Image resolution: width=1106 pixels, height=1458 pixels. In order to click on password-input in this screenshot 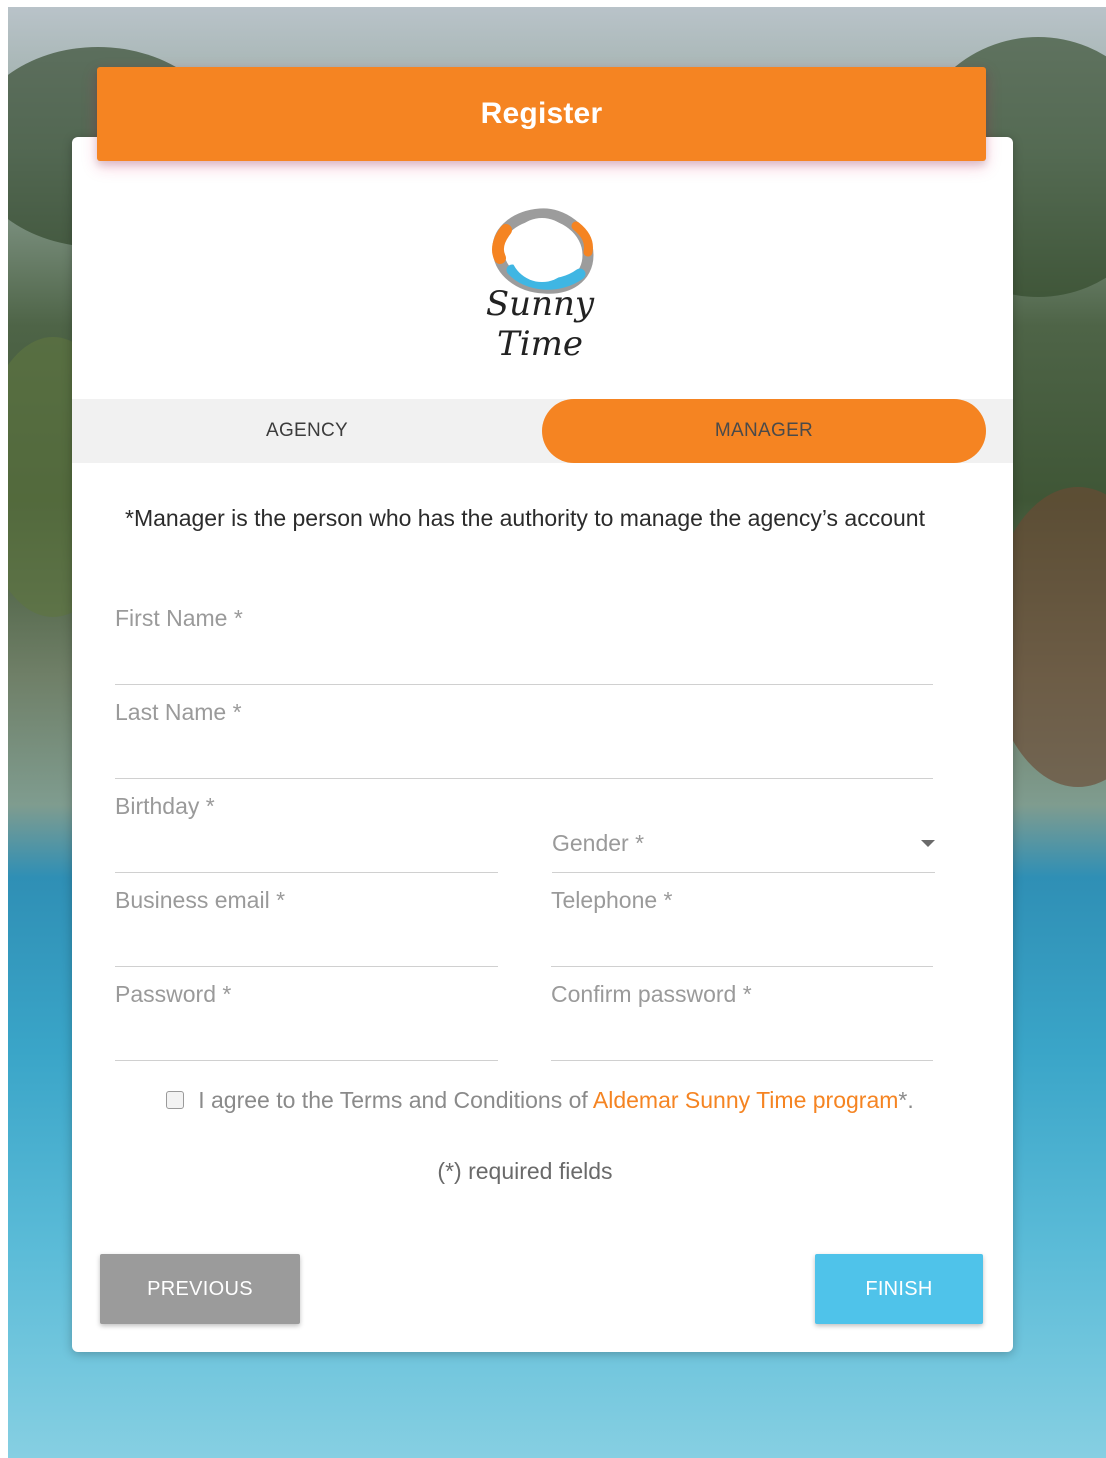, I will do `click(308, 1041)`.